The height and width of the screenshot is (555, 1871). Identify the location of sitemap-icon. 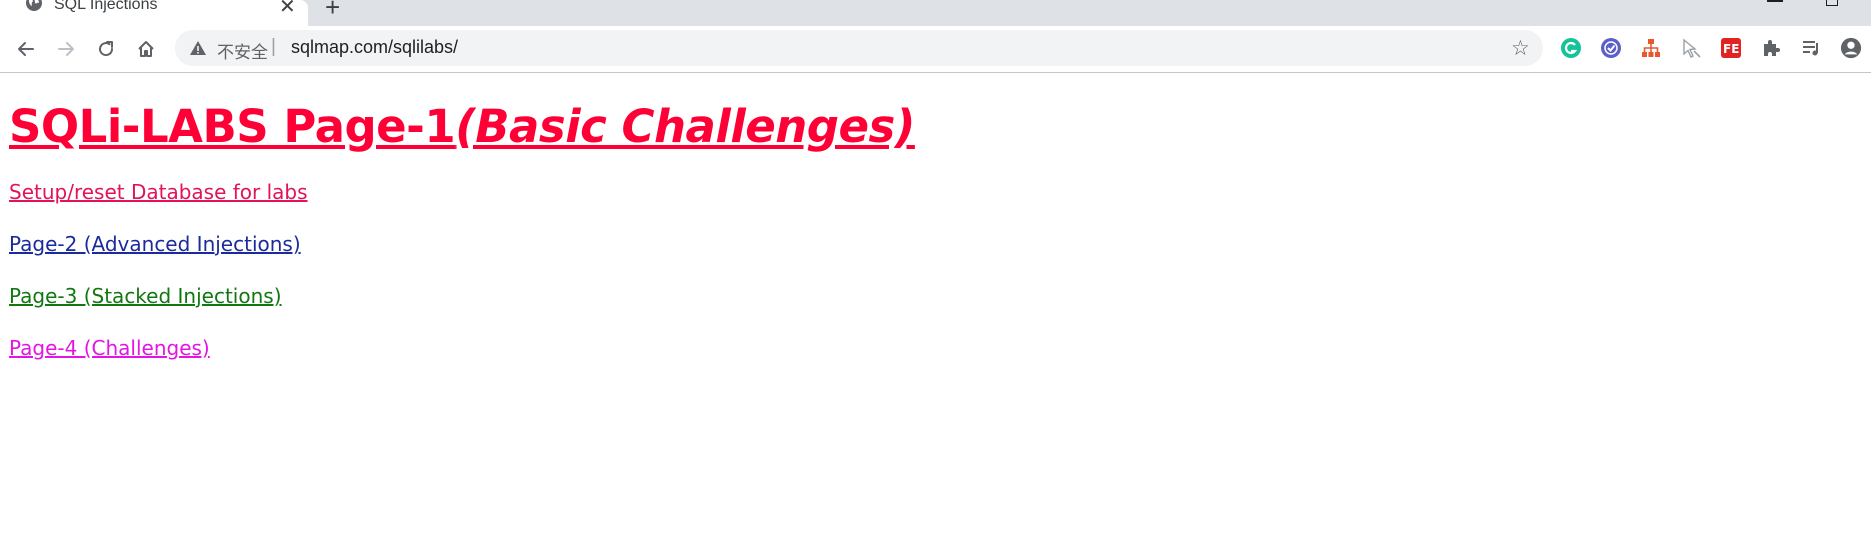
(1651, 48).